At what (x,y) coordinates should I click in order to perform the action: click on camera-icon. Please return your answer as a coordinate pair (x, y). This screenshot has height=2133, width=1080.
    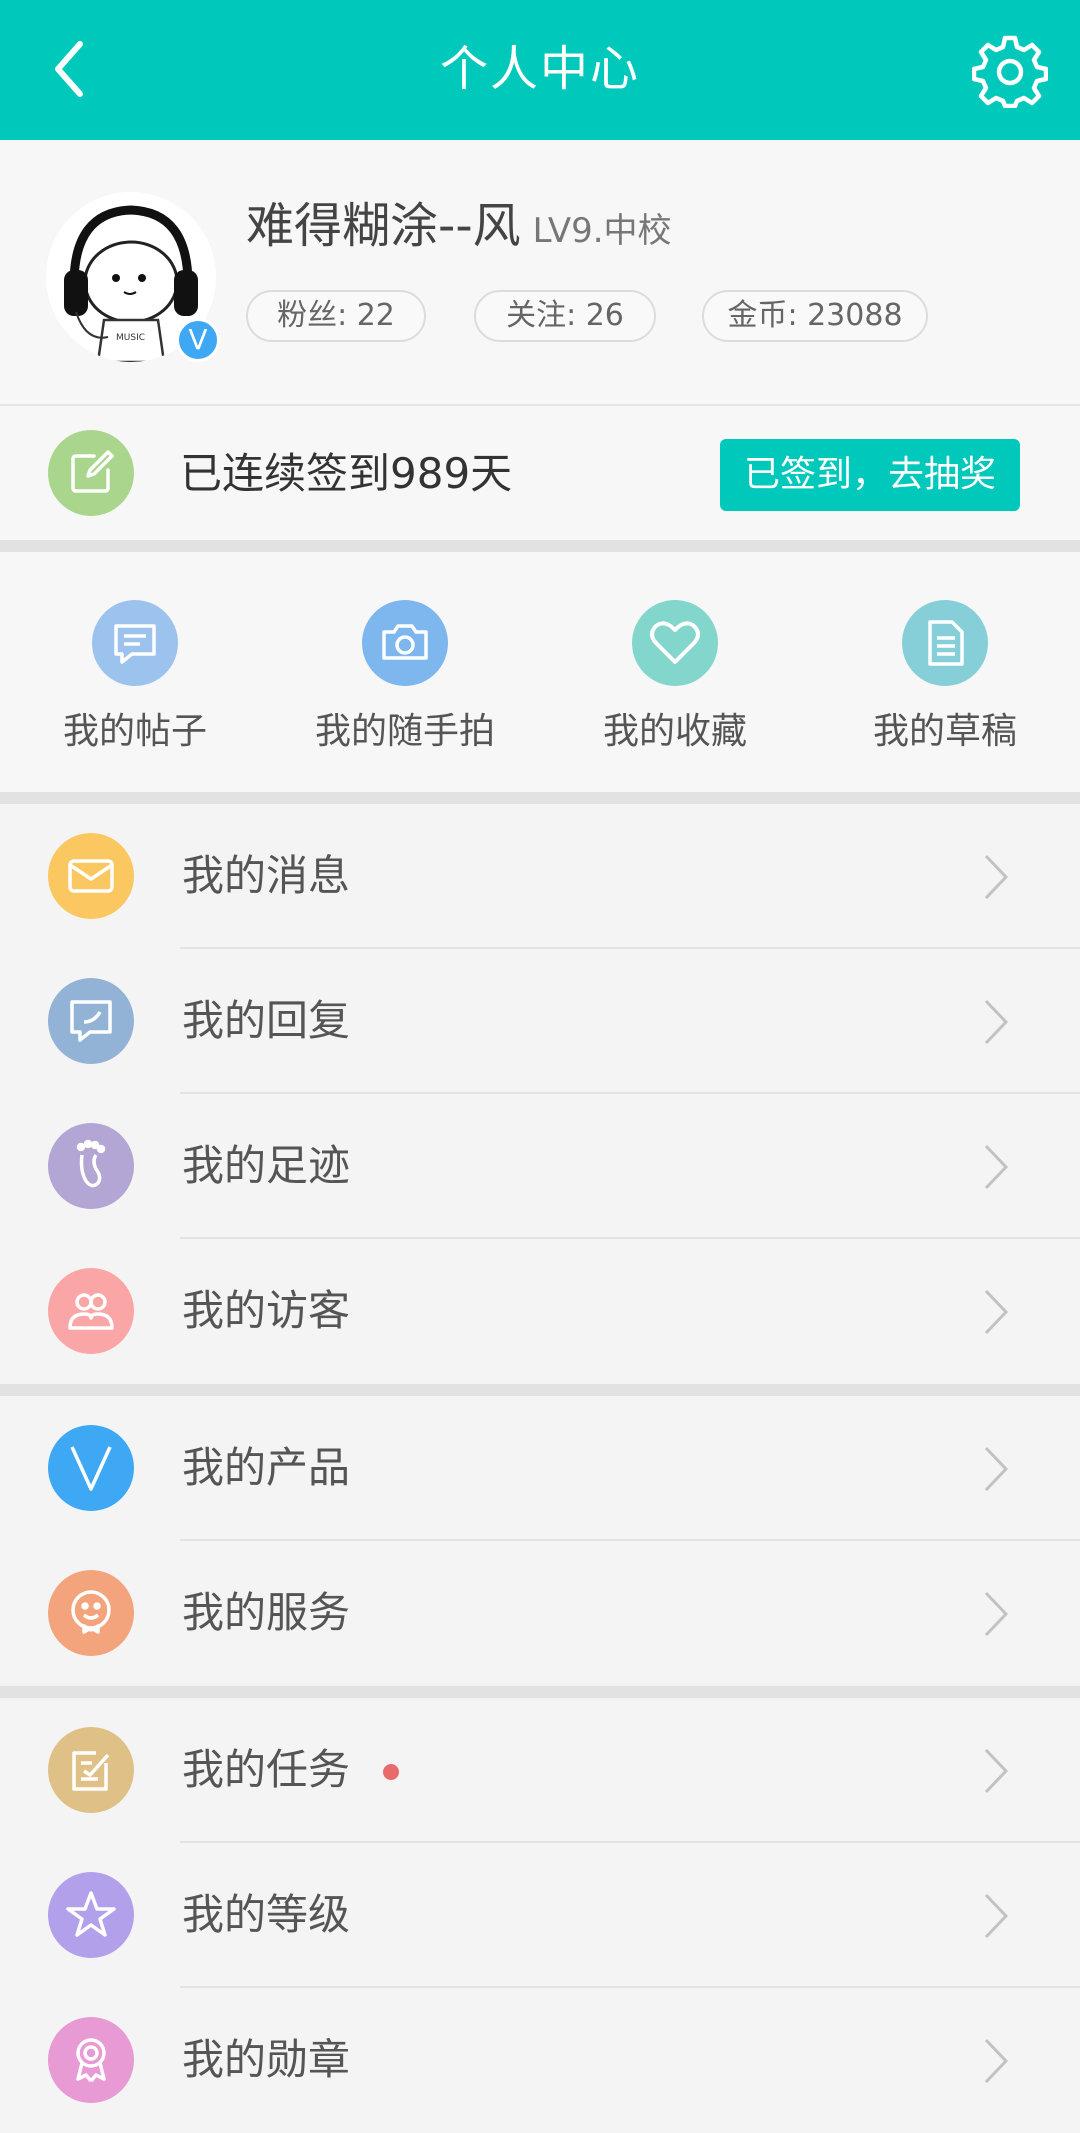
    Looking at the image, I should click on (405, 643).